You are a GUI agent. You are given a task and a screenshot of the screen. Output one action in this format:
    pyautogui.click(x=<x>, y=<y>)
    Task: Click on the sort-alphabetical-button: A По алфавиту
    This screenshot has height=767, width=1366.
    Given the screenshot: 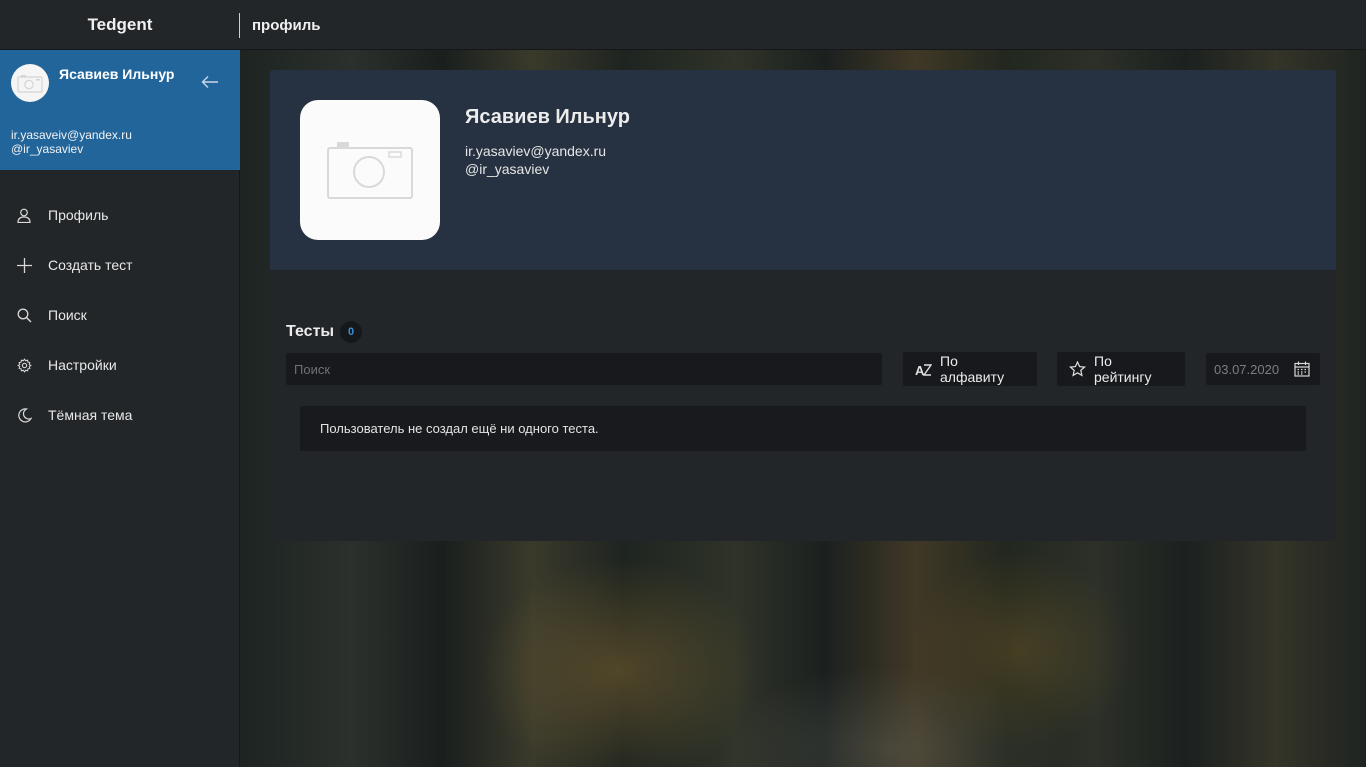 What is the action you would take?
    pyautogui.click(x=970, y=369)
    